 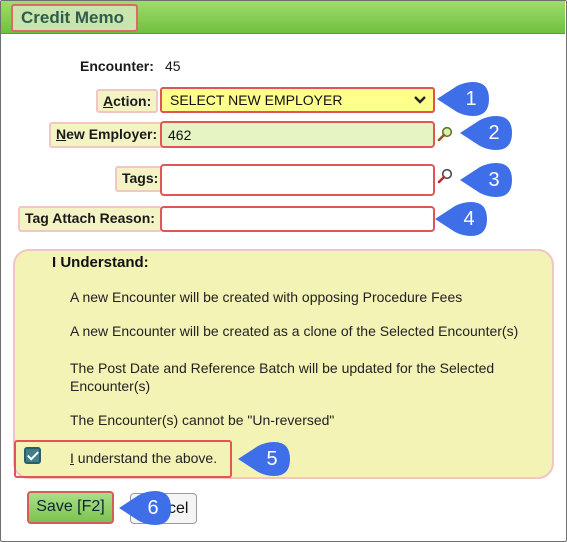 What do you see at coordinates (110, 386) in the screenshot?
I see `notice-line: Encounter(s)` at bounding box center [110, 386].